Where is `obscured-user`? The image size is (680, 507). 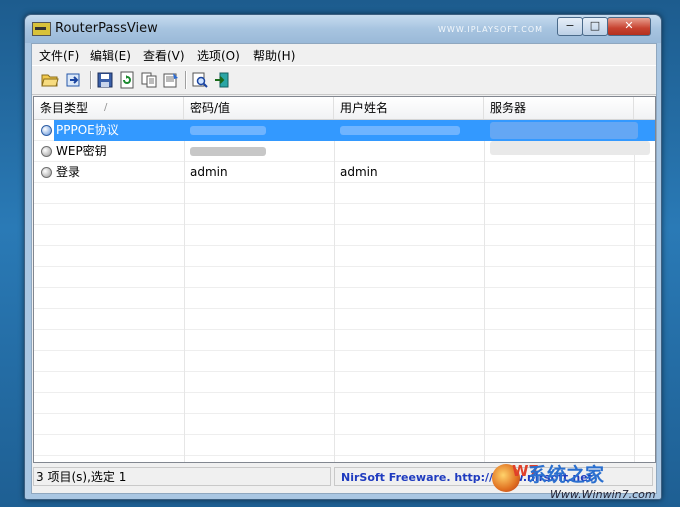
obscured-user is located at coordinates (400, 130).